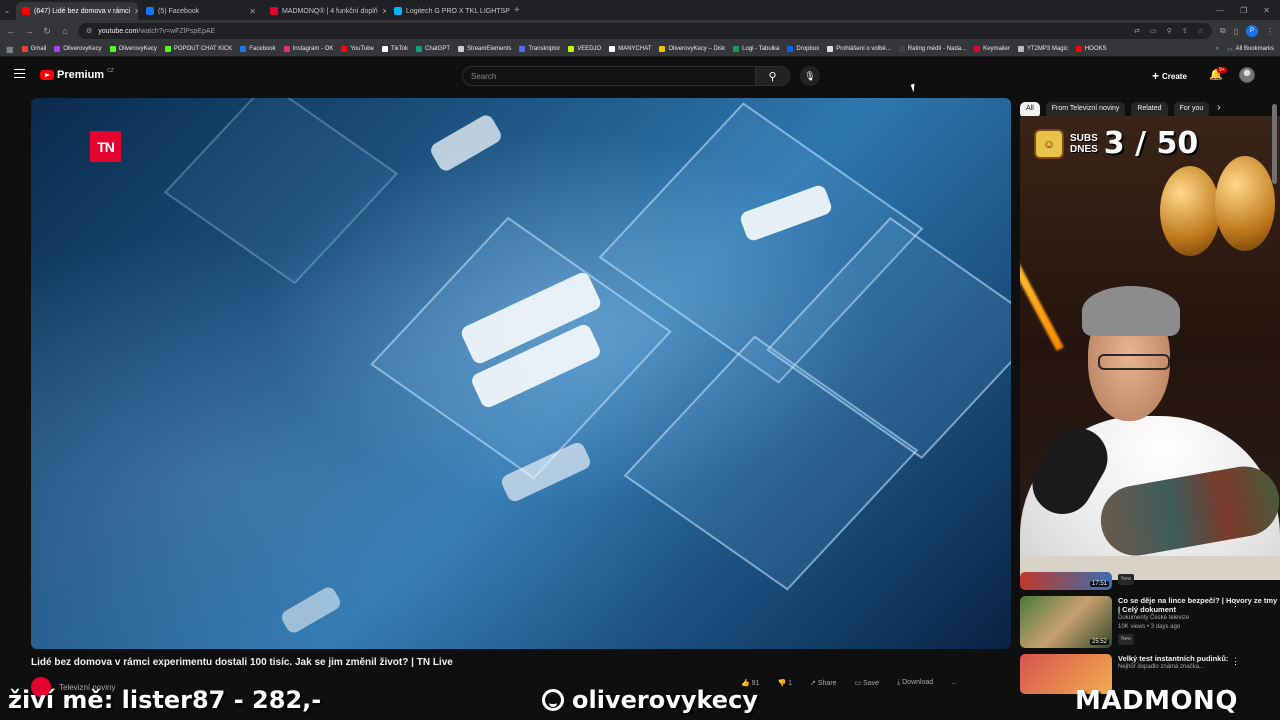 The height and width of the screenshot is (720, 1280). What do you see at coordinates (1223, 31) in the screenshot?
I see `extensions-icon: ⧉` at bounding box center [1223, 31].